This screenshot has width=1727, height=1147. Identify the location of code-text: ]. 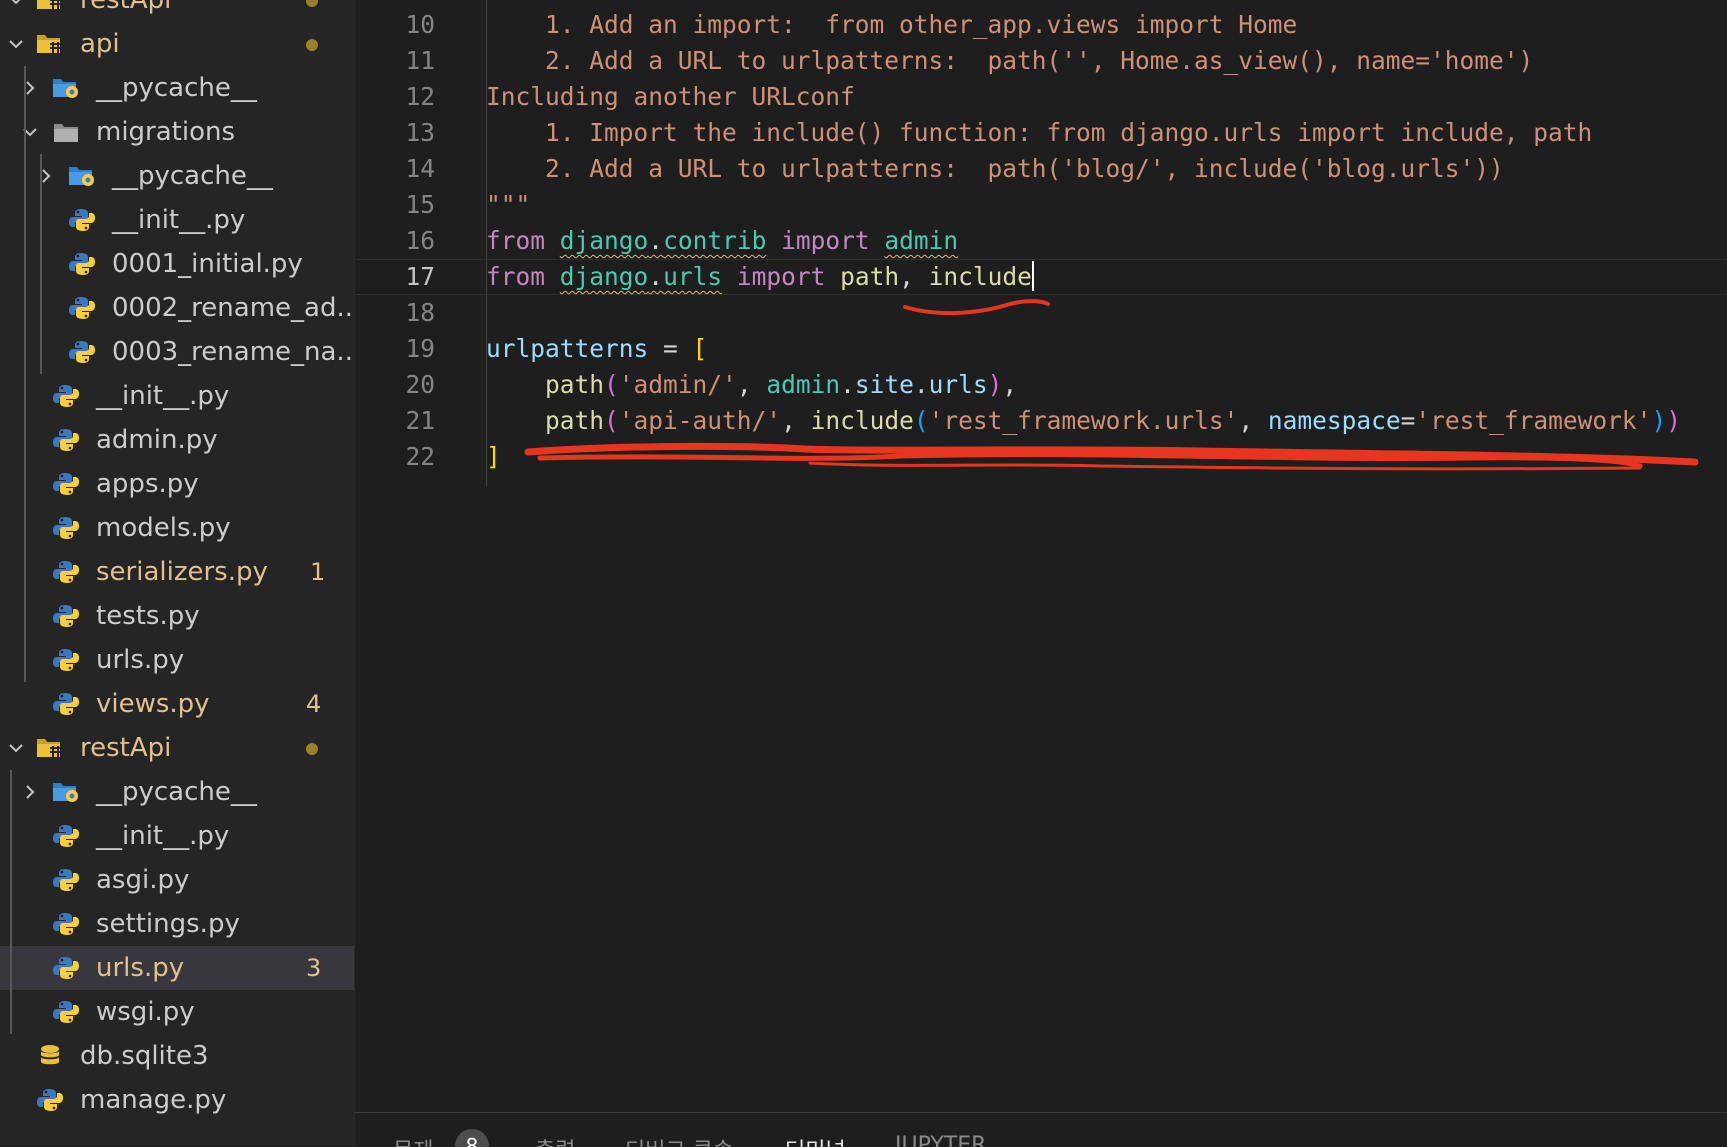
(493, 457).